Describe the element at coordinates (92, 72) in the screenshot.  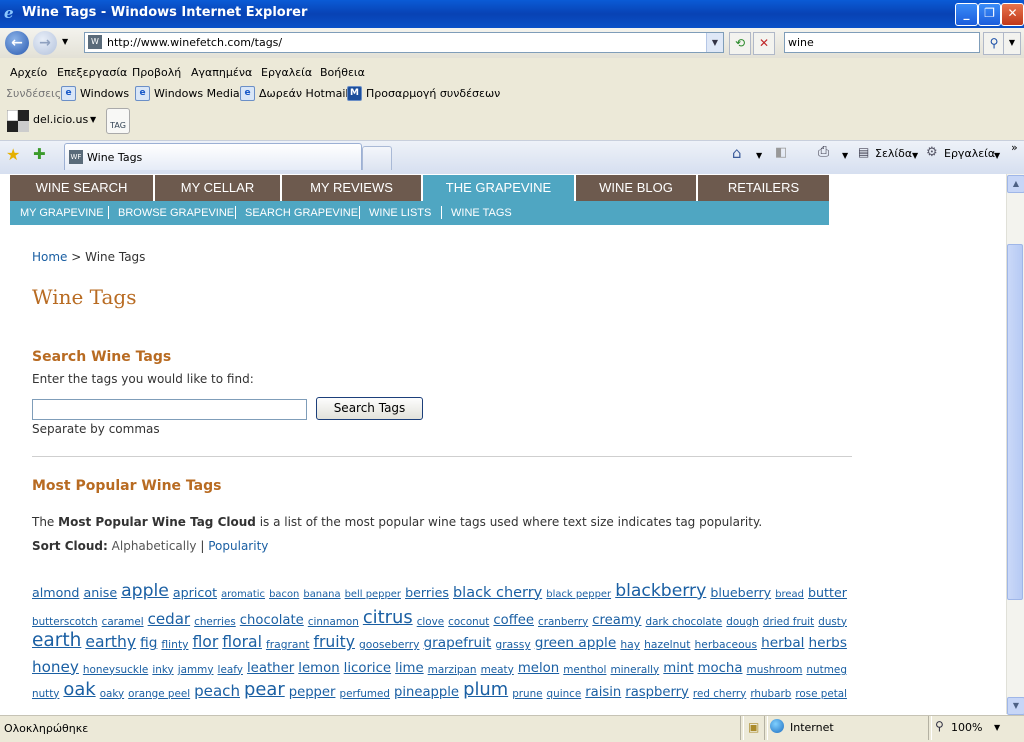
I see `menu-edit: Επεξεργασία` at that location.